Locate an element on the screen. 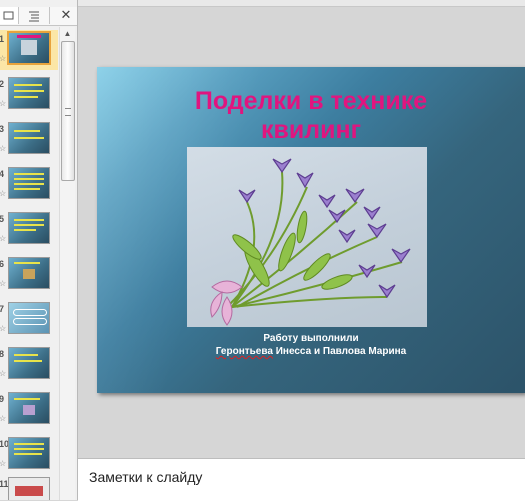 This screenshot has width=525, height=501. outline-tab is located at coordinates (34, 15).